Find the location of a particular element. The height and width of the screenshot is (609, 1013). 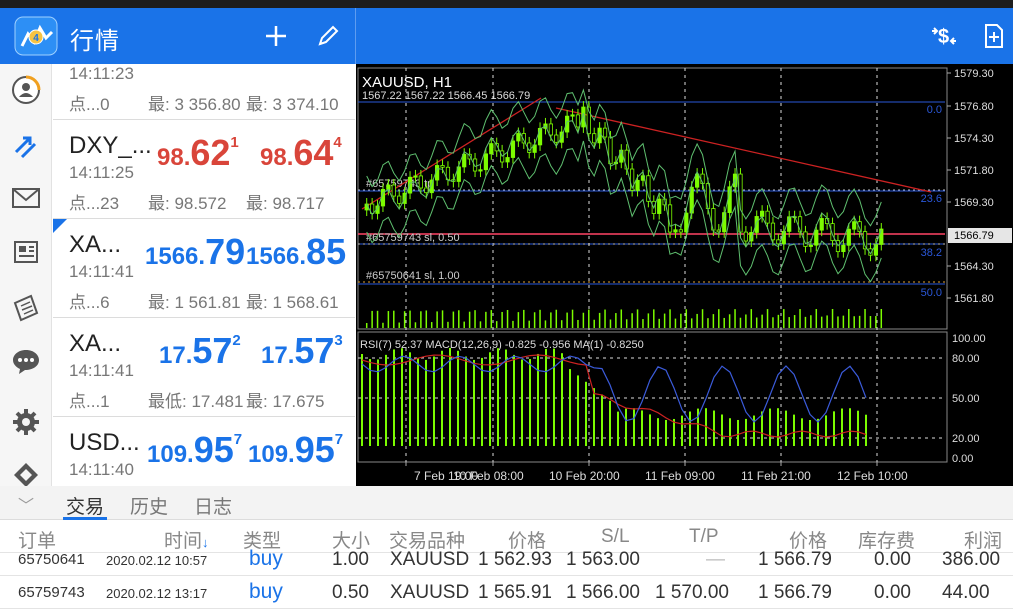

time-label: 10 Feb 08:00 is located at coordinates (488, 476).